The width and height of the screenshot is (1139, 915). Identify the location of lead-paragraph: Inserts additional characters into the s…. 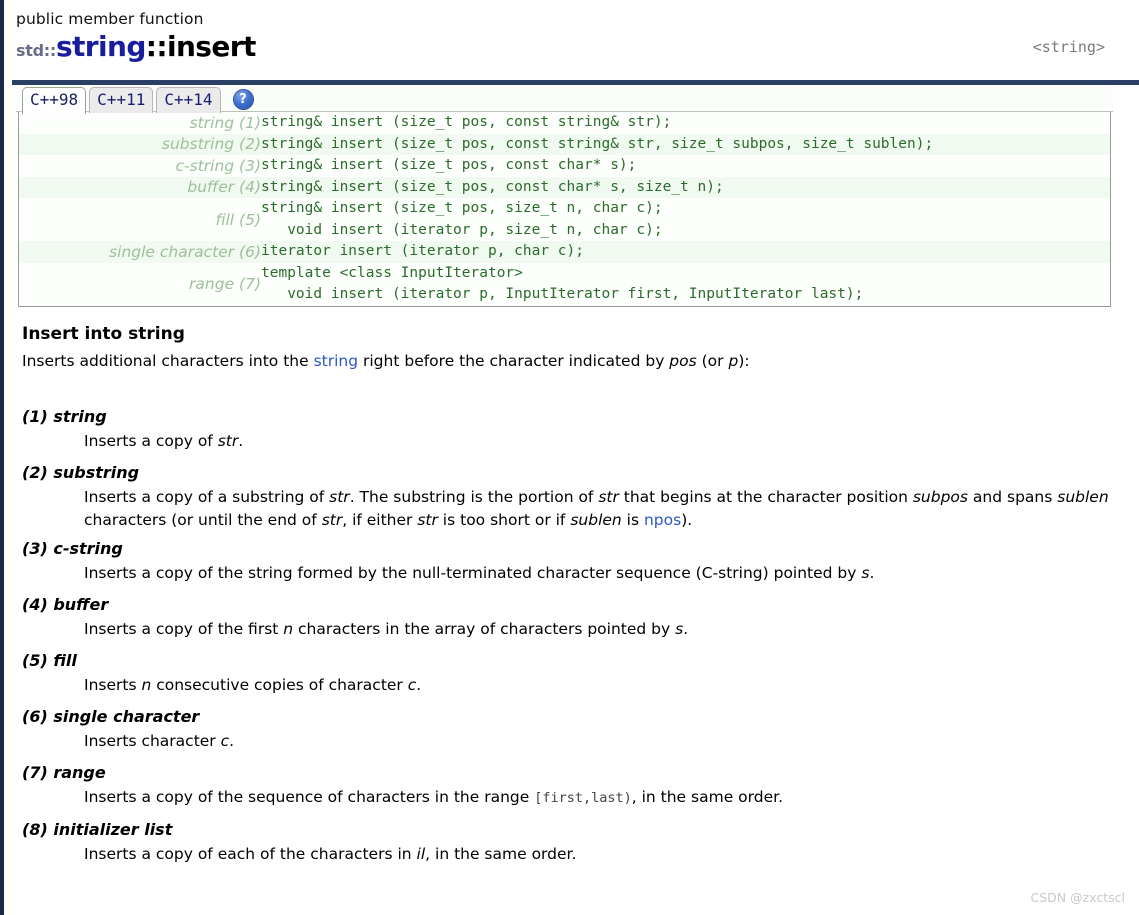
(580, 361).